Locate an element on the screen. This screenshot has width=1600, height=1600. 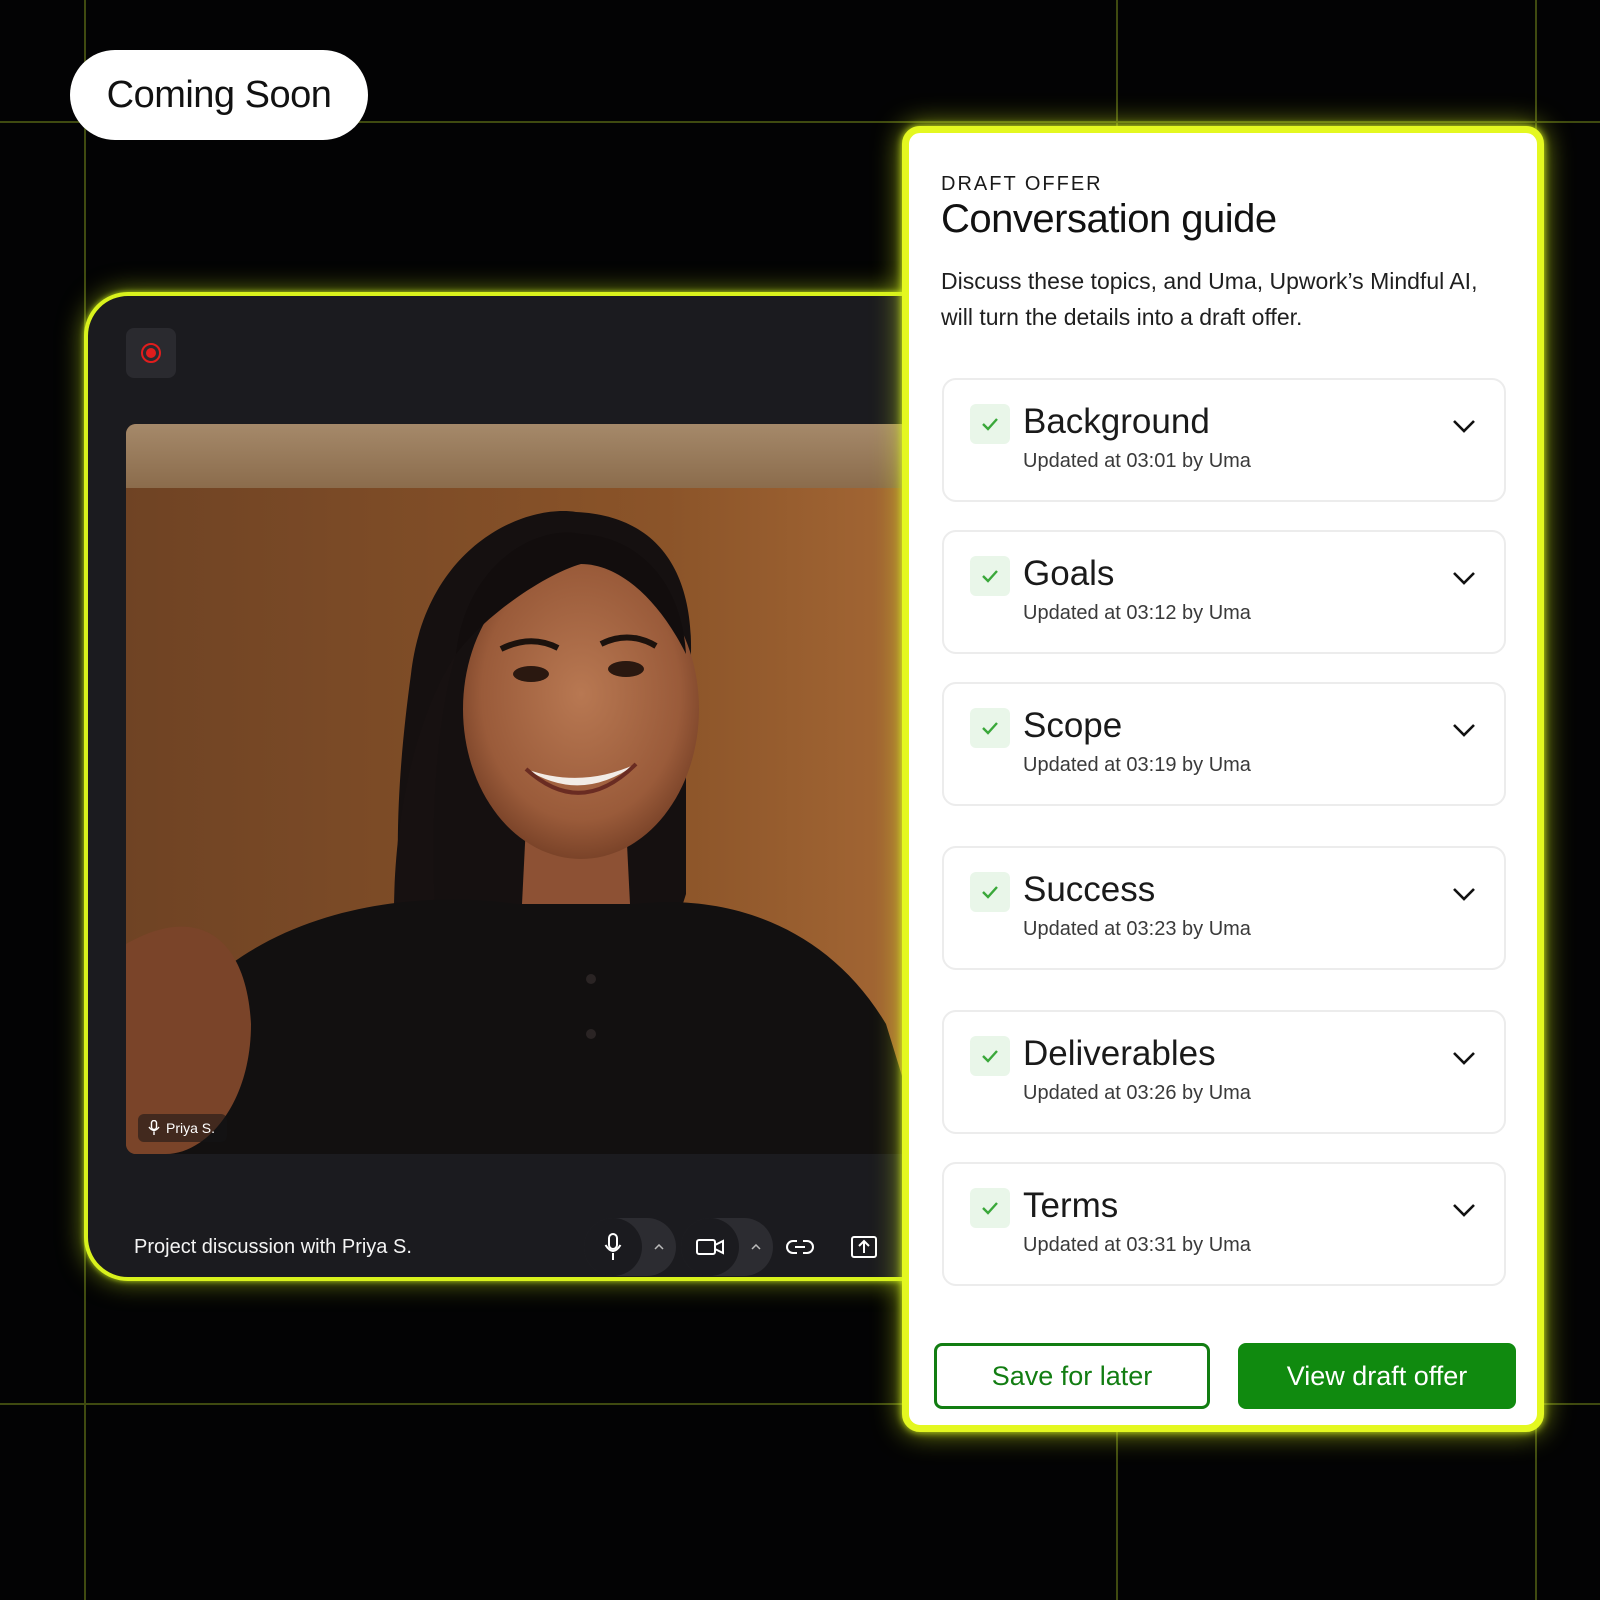
link-icon is located at coordinates (800, 1247).